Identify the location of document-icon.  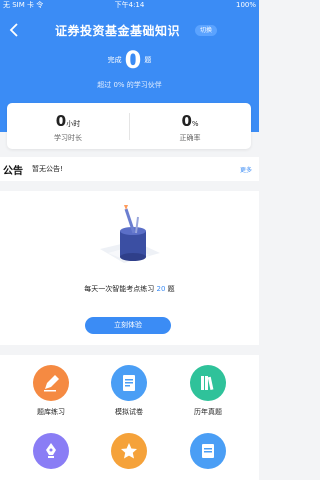
(208, 451).